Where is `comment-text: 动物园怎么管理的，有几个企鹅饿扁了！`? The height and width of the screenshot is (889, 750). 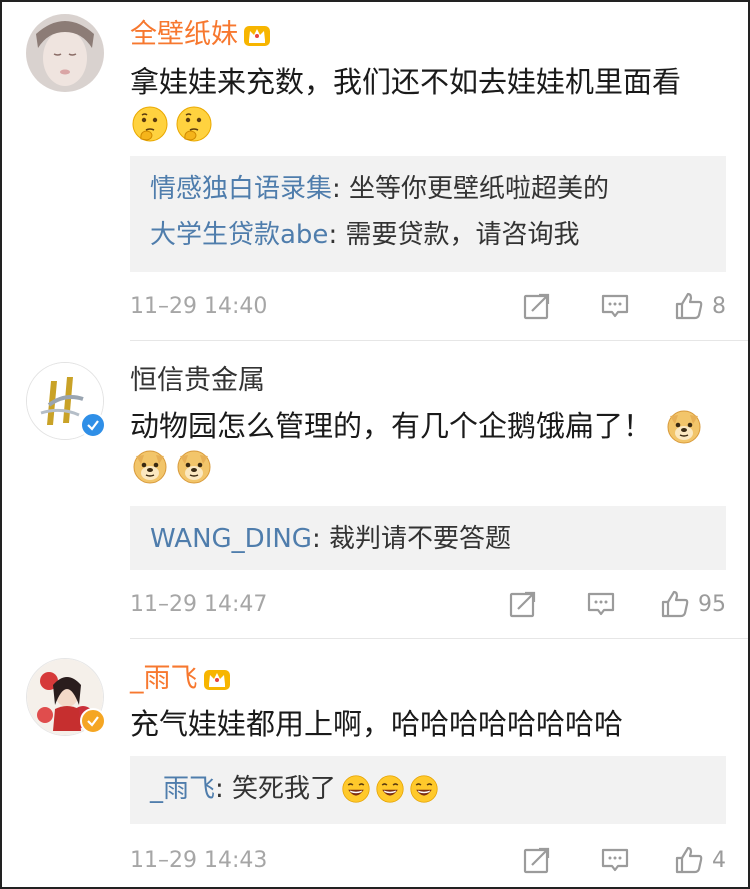
comment-text: 动物园怎么管理的，有几个企鹅饿扁了！ is located at coordinates (416, 426).